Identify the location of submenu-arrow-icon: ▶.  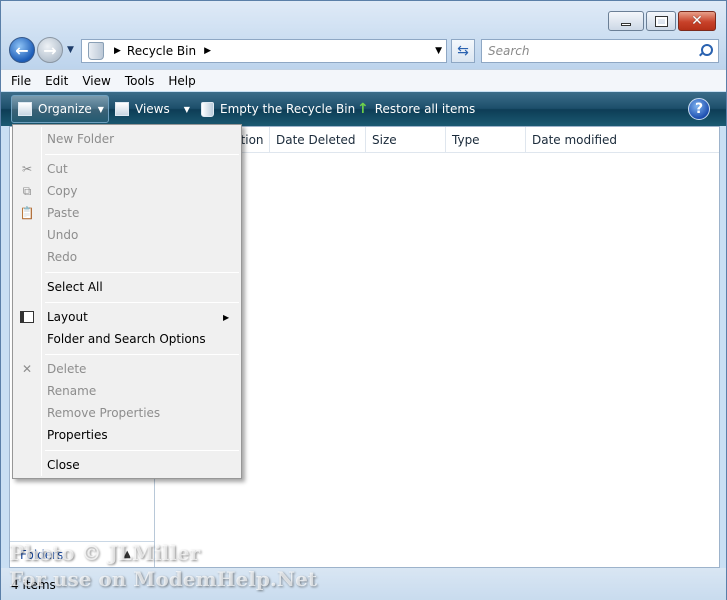
(226, 317).